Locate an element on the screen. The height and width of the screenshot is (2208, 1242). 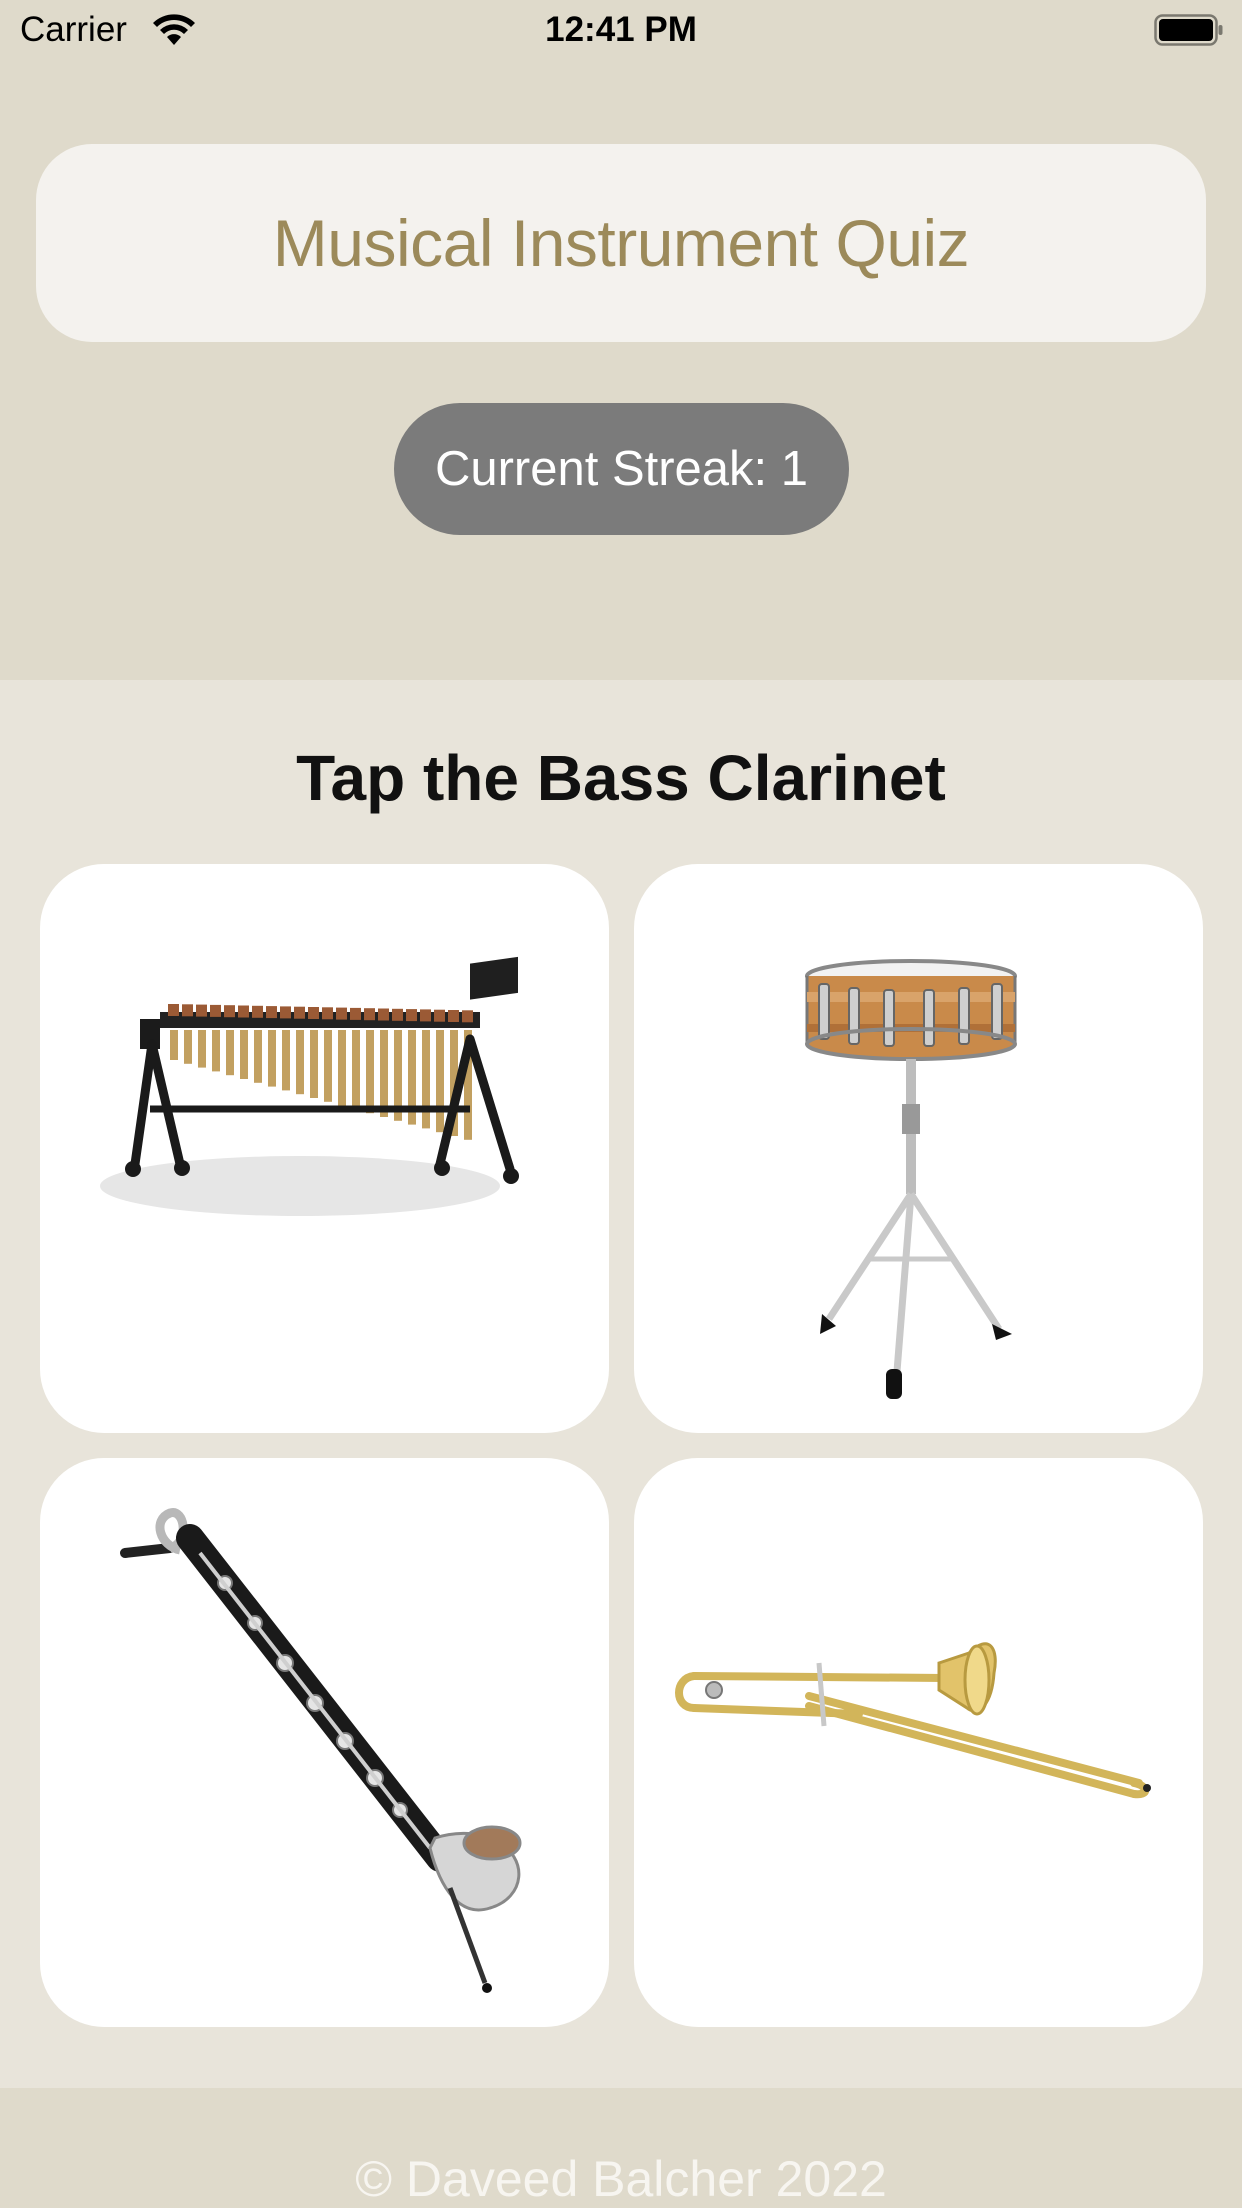
streak-badge: Current Streak: 1 is located at coordinates (621, 469).